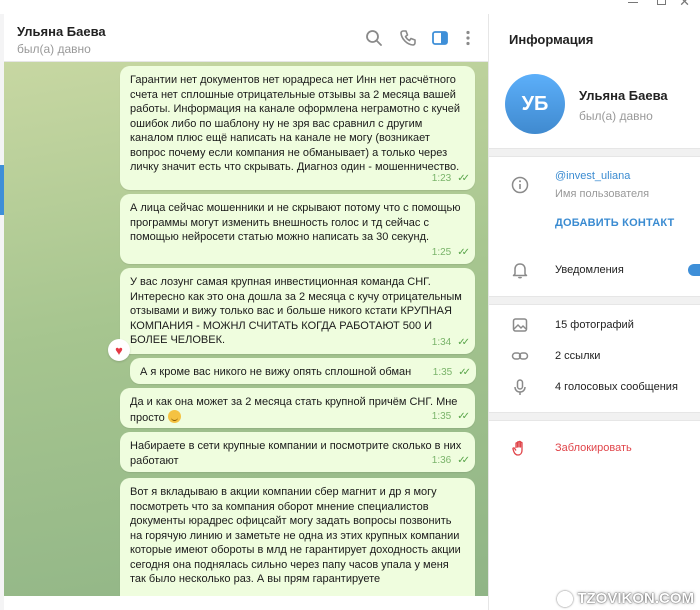 The image size is (700, 610). What do you see at coordinates (246, 38) in the screenshot?
I see `chat-header: Ульяна Баева был(а) давно` at bounding box center [246, 38].